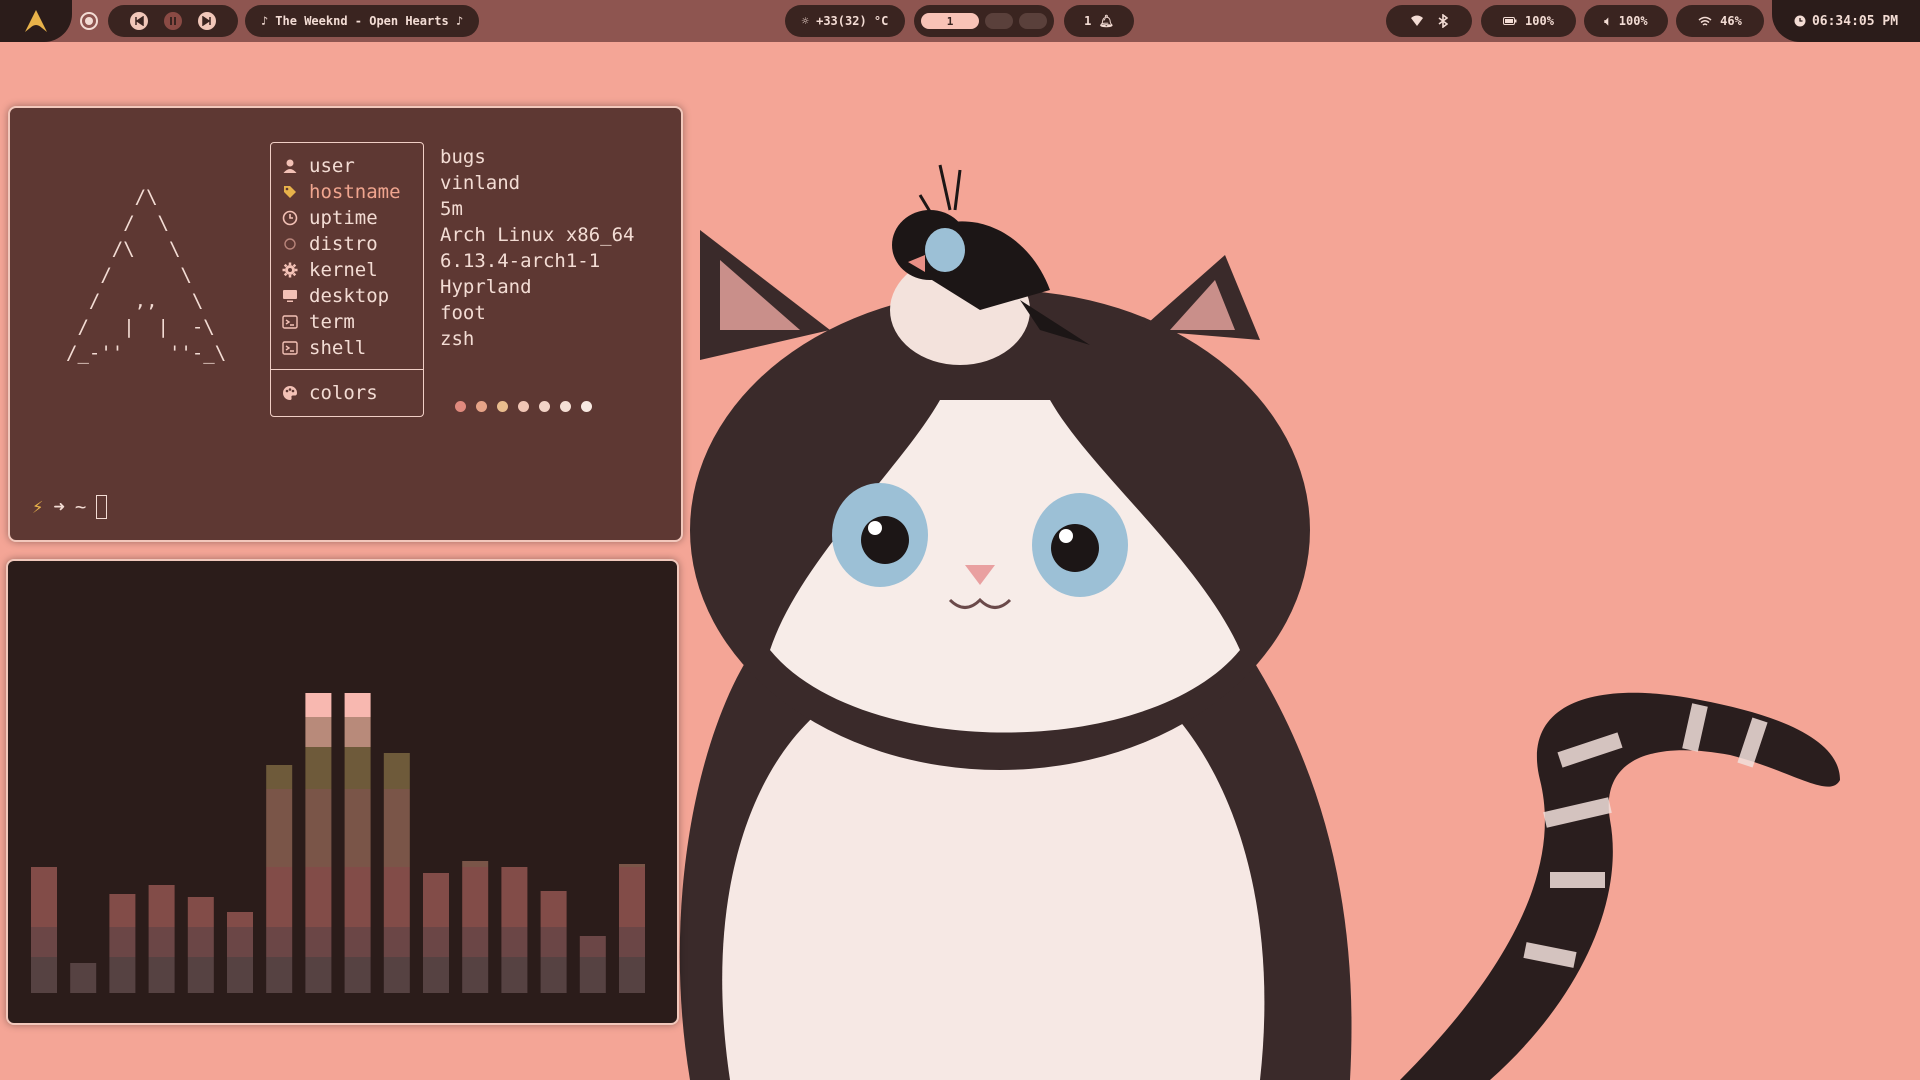  I want to click on wifi-signal-icon, so click(1417, 21).